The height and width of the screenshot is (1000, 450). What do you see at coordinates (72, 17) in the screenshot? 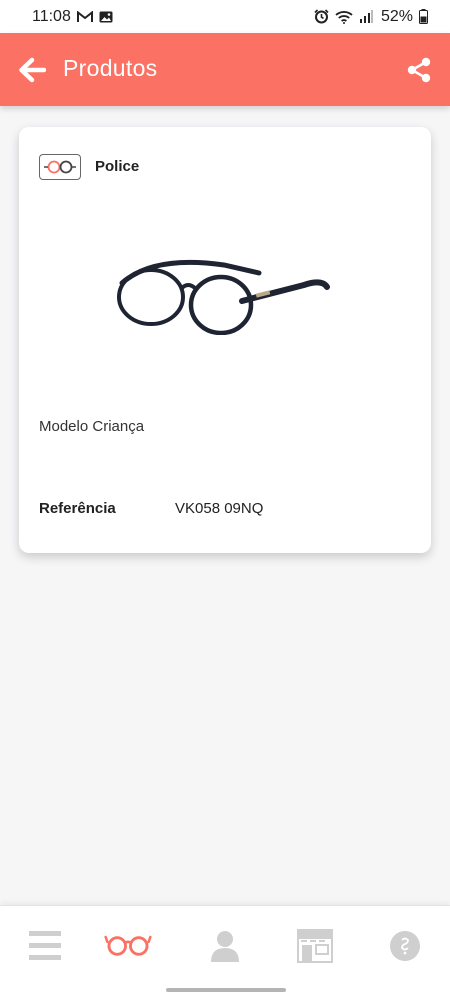
I see `status-left: 11:08` at bounding box center [72, 17].